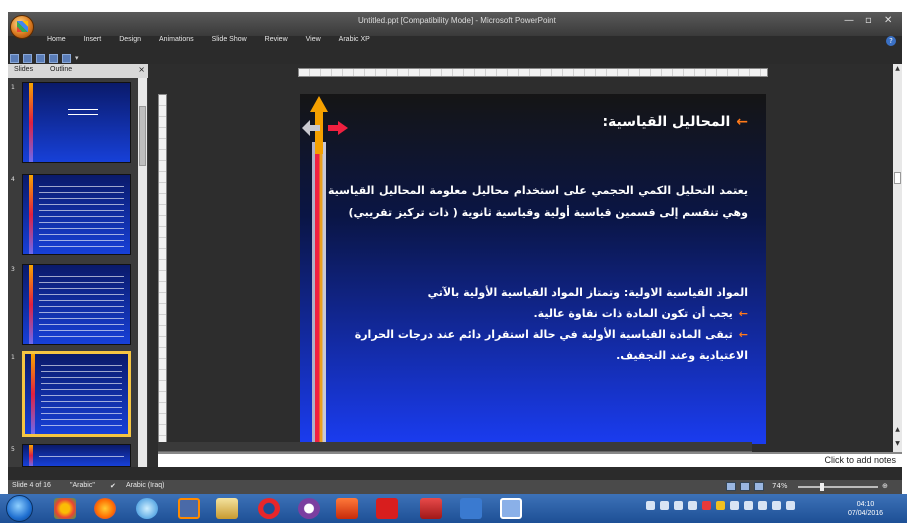 The image size is (907, 523). Describe the element at coordinates (762, 505) in the screenshot. I see `network-icon` at that location.